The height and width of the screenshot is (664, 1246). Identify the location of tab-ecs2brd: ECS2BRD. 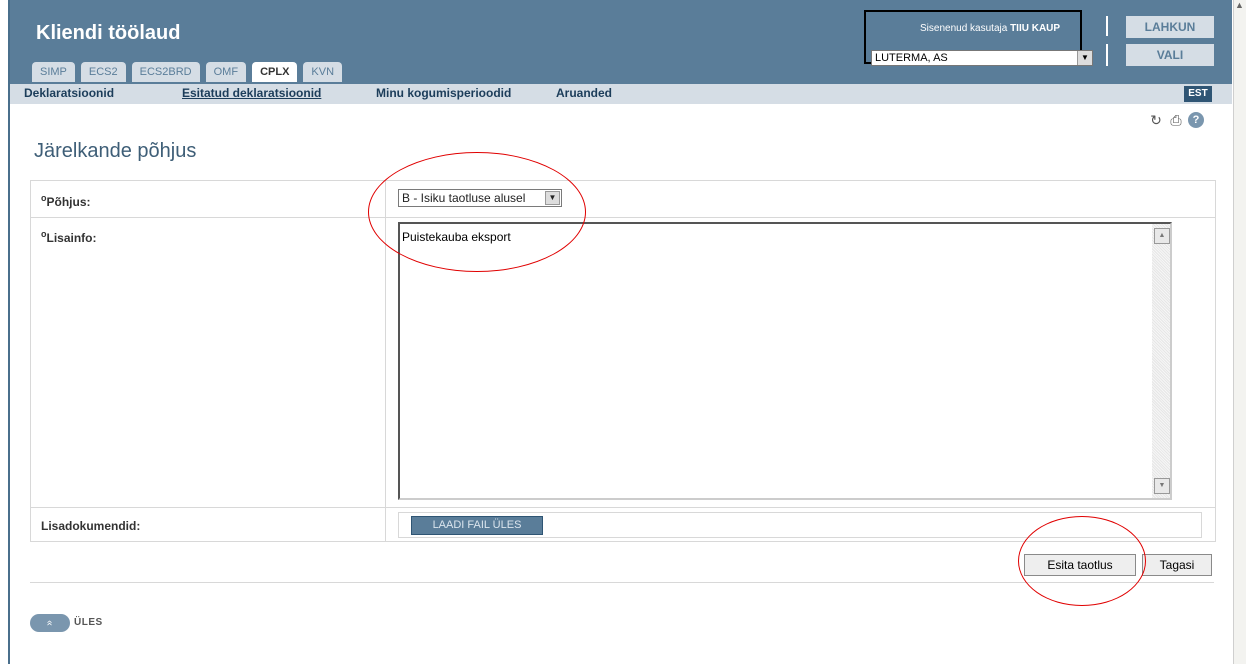
(165, 72).